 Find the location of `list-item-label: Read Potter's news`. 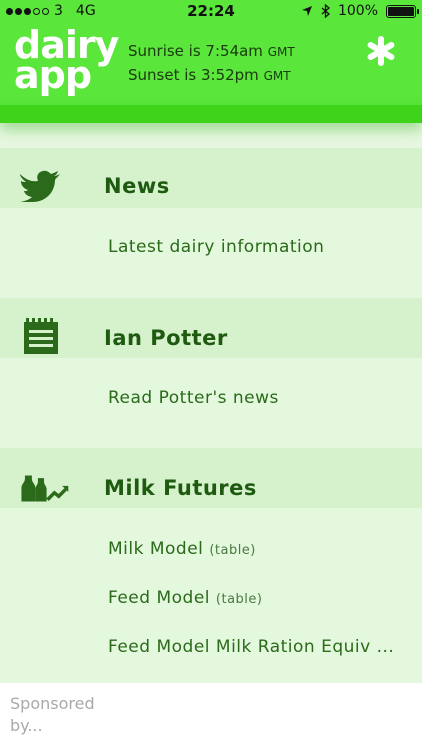

list-item-label: Read Potter's news is located at coordinates (193, 398).